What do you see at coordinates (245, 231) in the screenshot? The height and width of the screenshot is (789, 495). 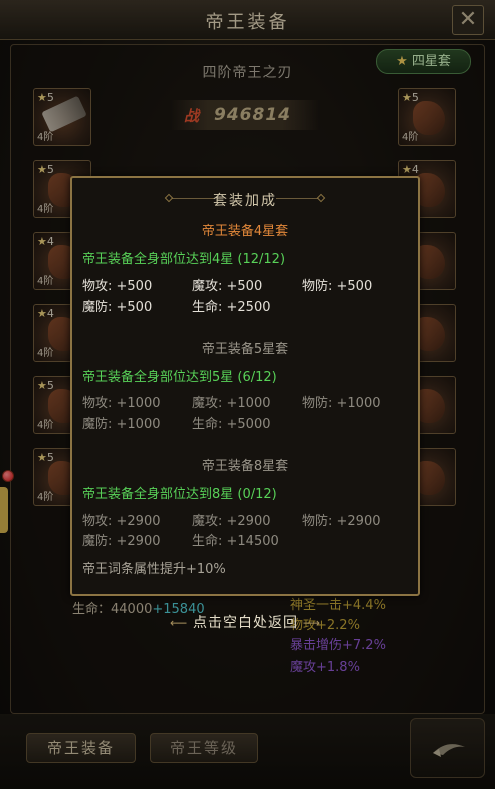 I see `tier-header: 帝王装备4星套` at bounding box center [245, 231].